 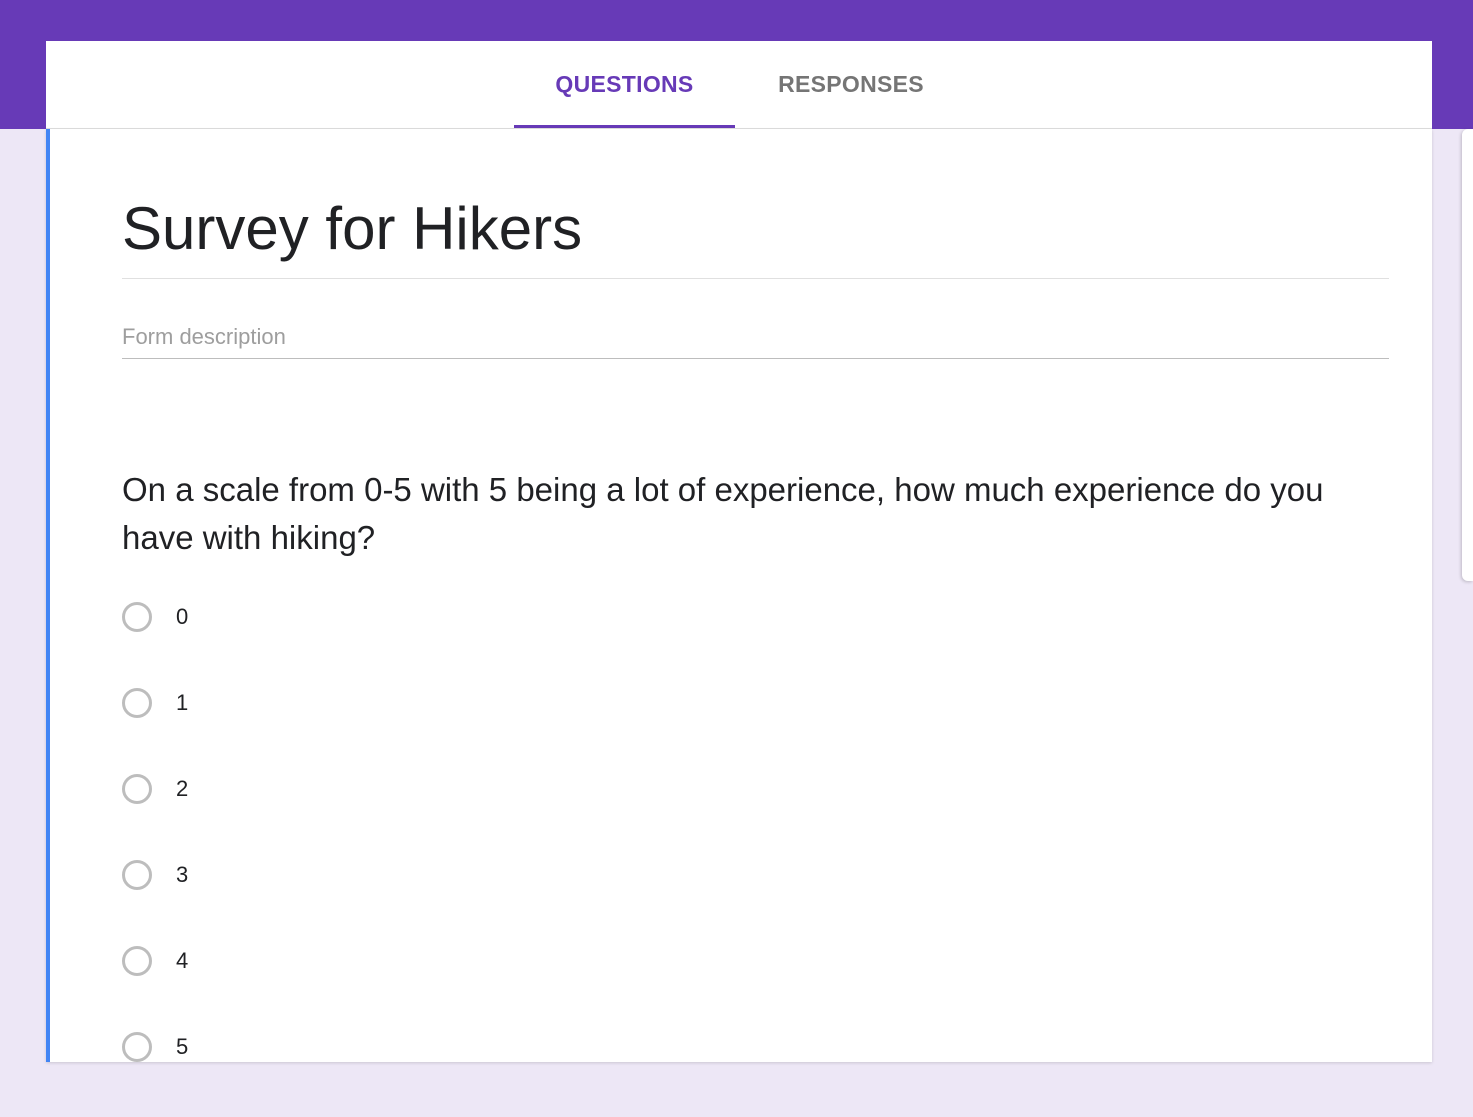 I want to click on form-description-input: Form description, so click(x=755, y=338).